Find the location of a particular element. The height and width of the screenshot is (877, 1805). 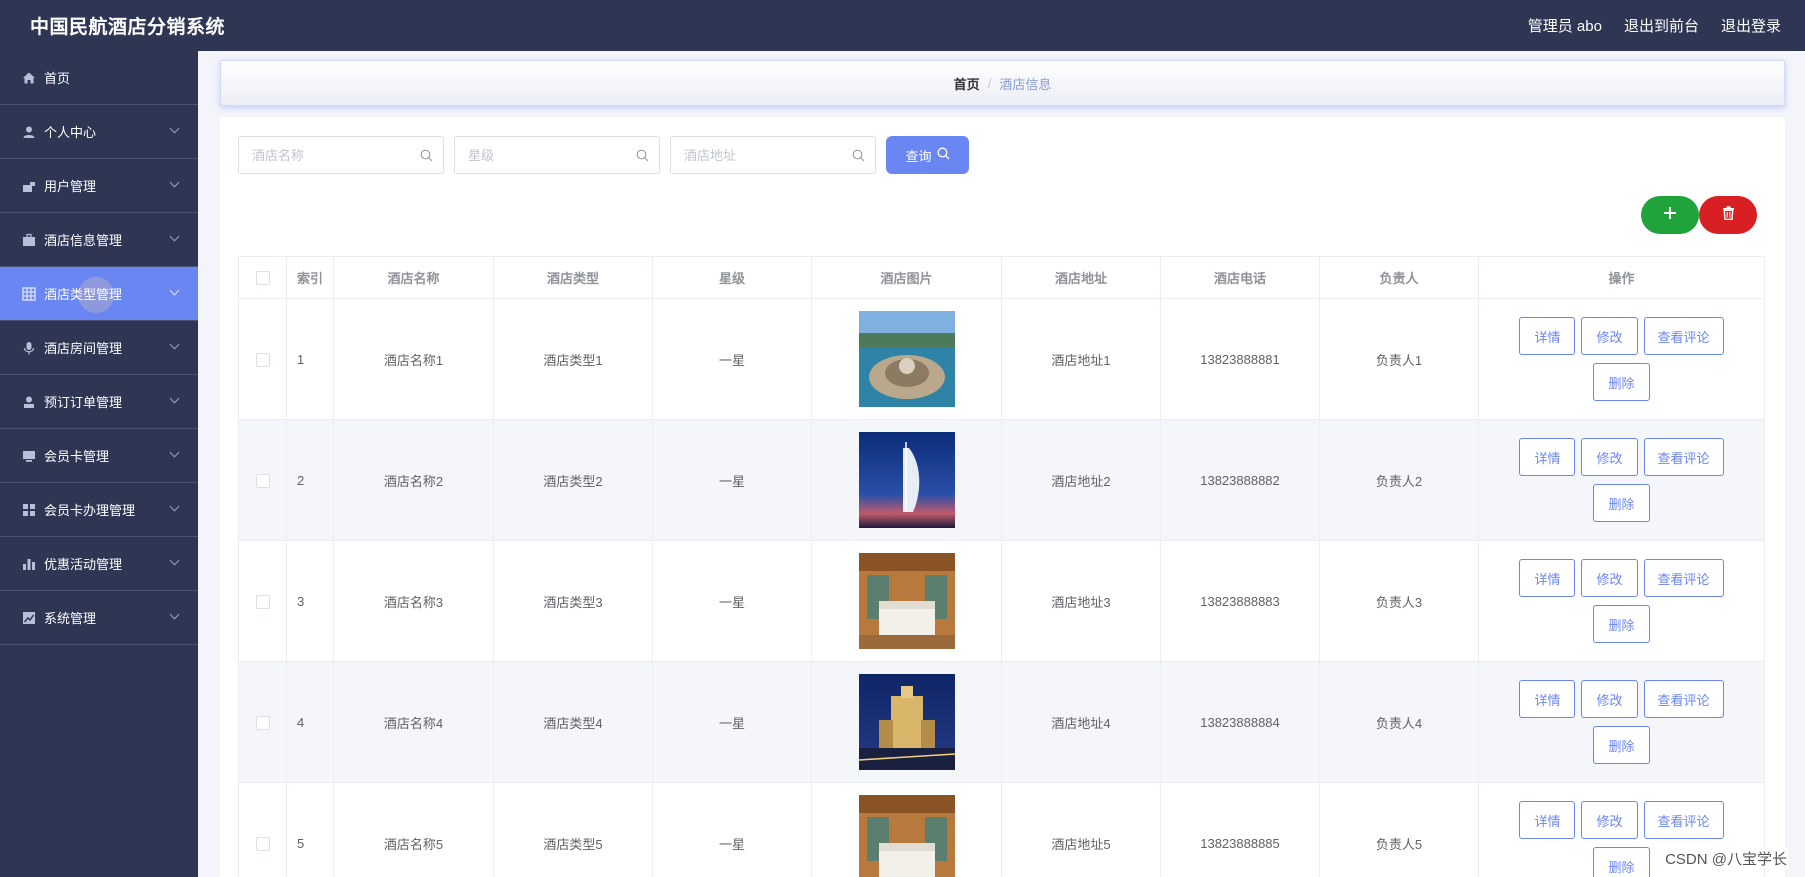

watermark: CSDN @八宝学长 is located at coordinates (1726, 858).